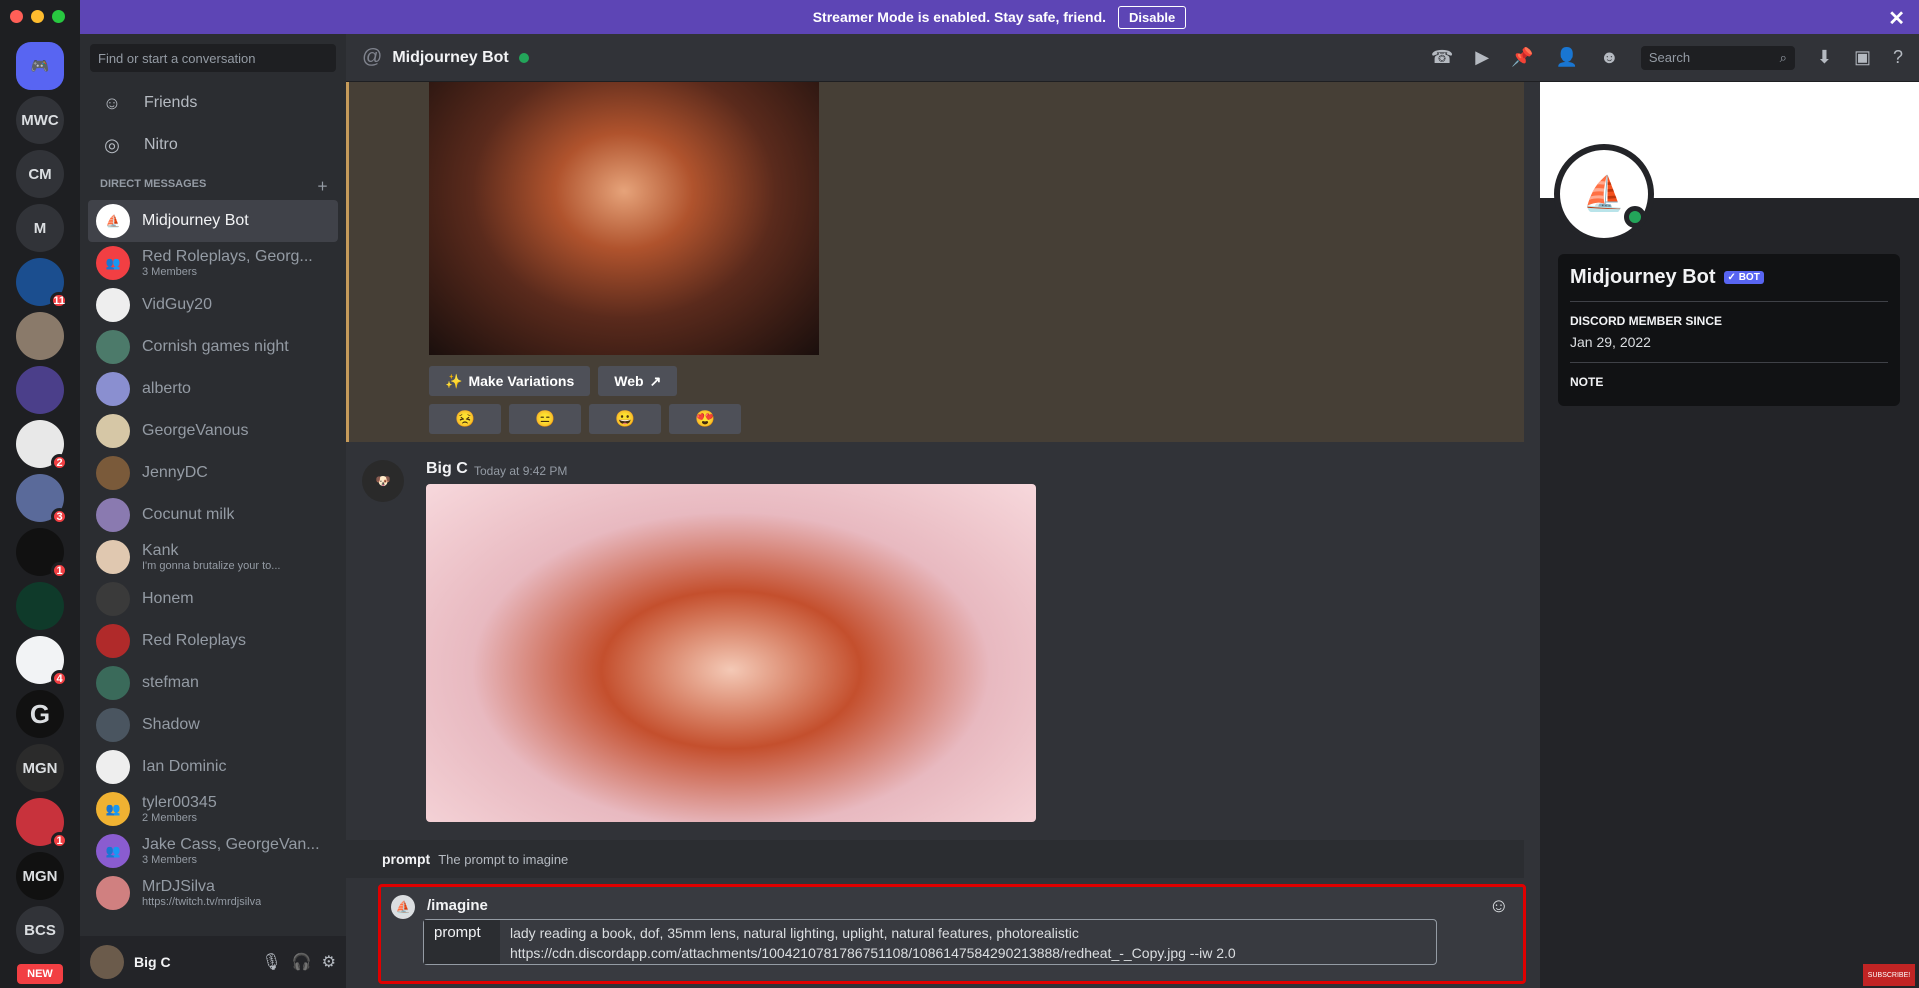 The width and height of the screenshot is (1919, 988). Describe the element at coordinates (213, 145) in the screenshot. I see `nitro-nav: ◎Nitro` at that location.